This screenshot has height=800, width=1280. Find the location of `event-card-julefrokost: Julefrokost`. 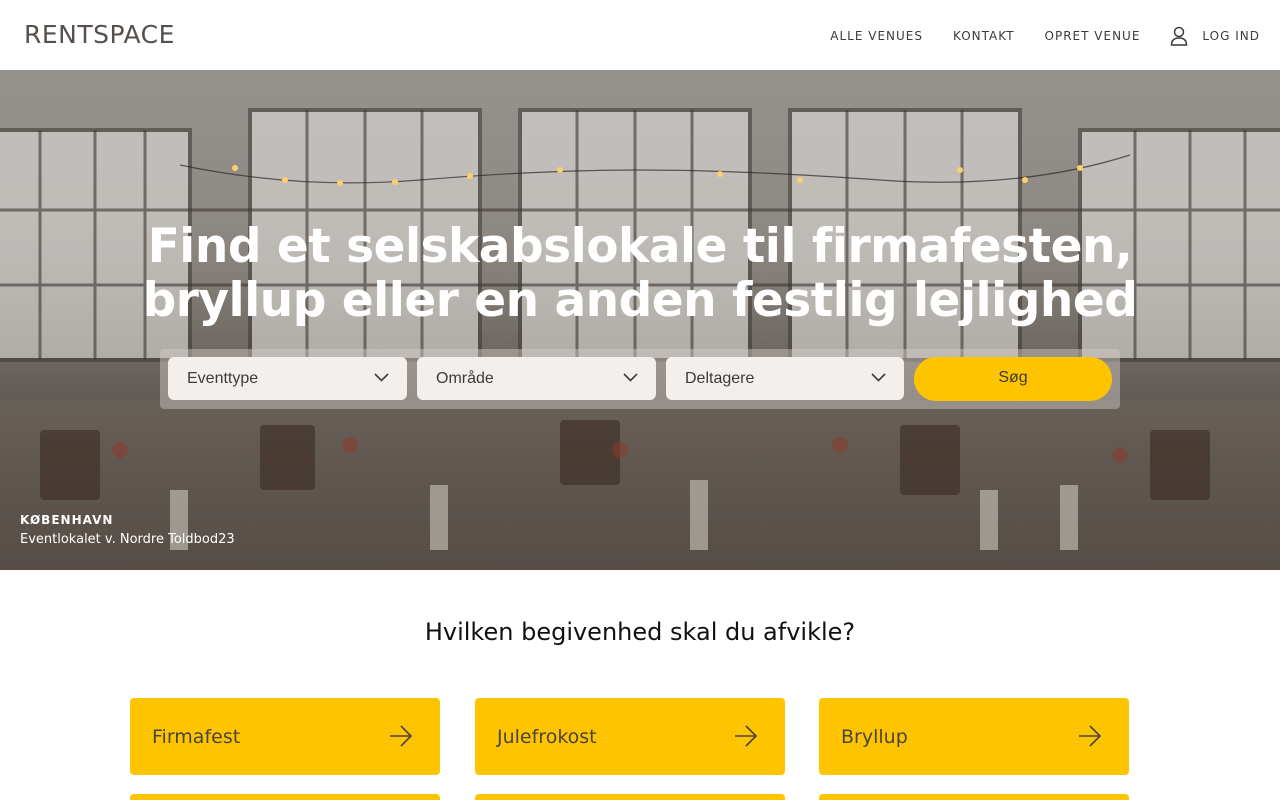

event-card-julefrokost: Julefrokost is located at coordinates (630, 736).